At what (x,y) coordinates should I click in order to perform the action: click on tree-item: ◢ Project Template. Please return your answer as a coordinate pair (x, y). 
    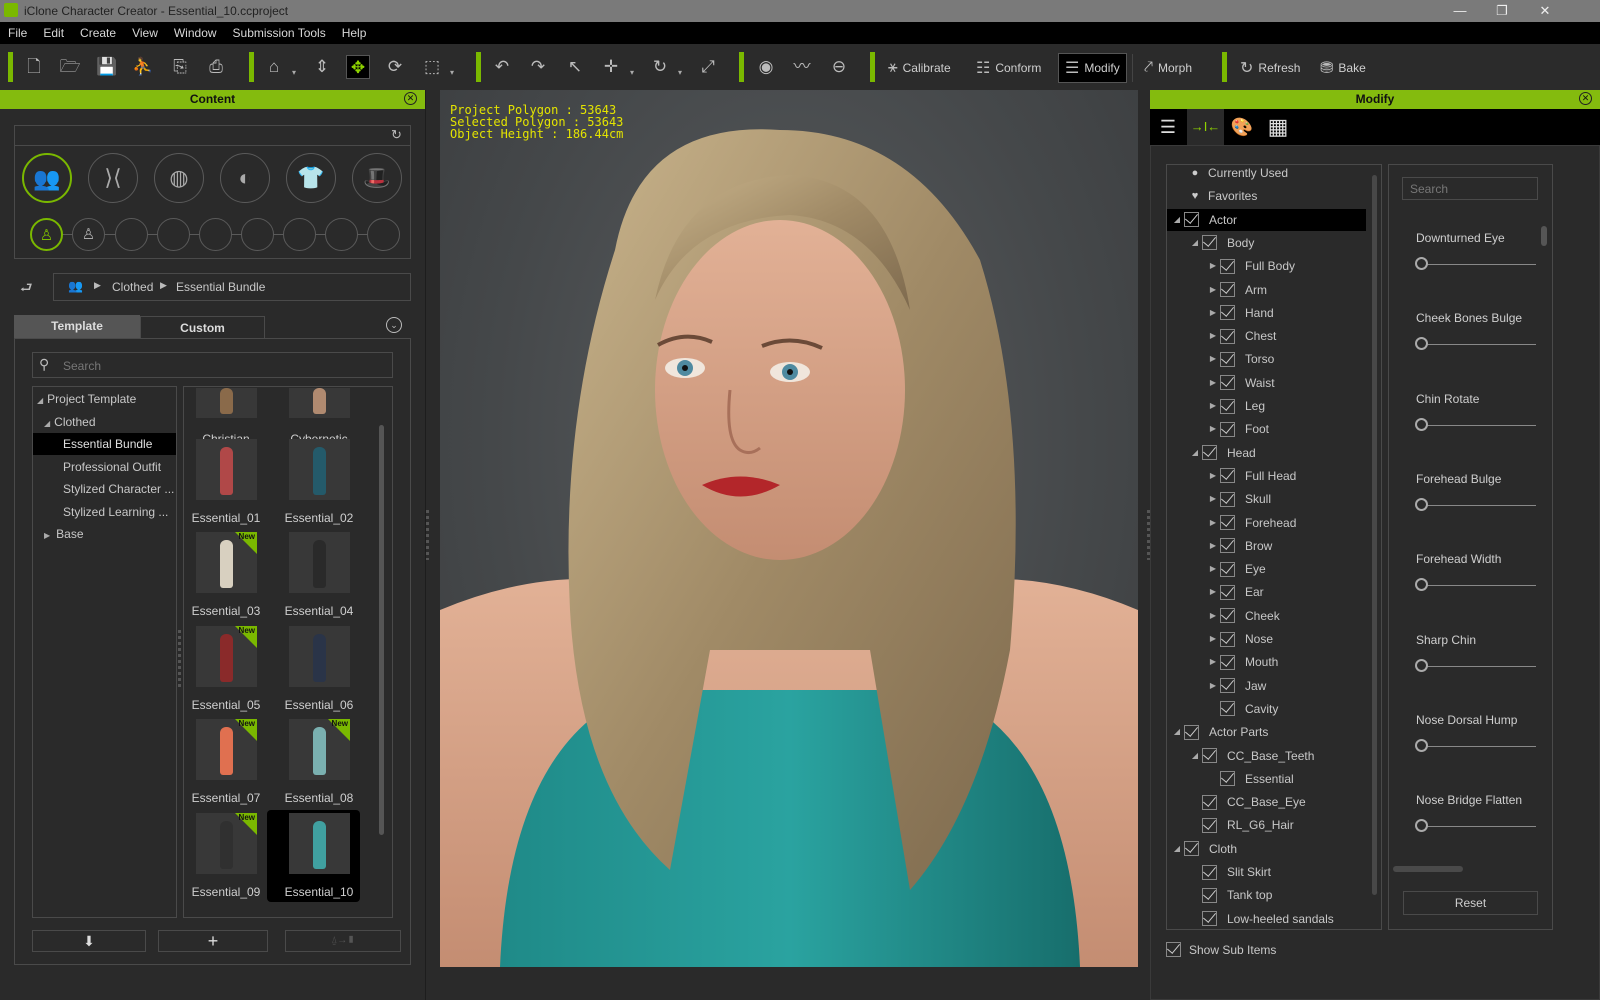
    Looking at the image, I should click on (104, 399).